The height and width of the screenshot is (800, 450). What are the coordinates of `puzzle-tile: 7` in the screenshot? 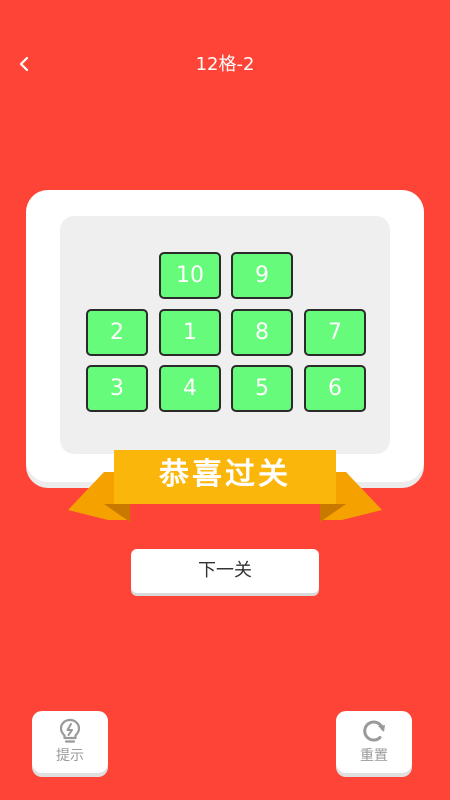 It's located at (335, 332).